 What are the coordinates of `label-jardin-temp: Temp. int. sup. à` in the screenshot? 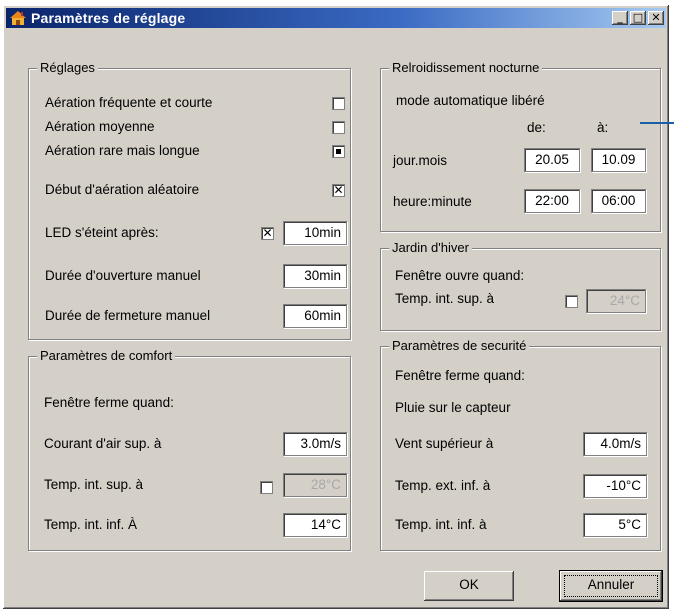 It's located at (445, 298).